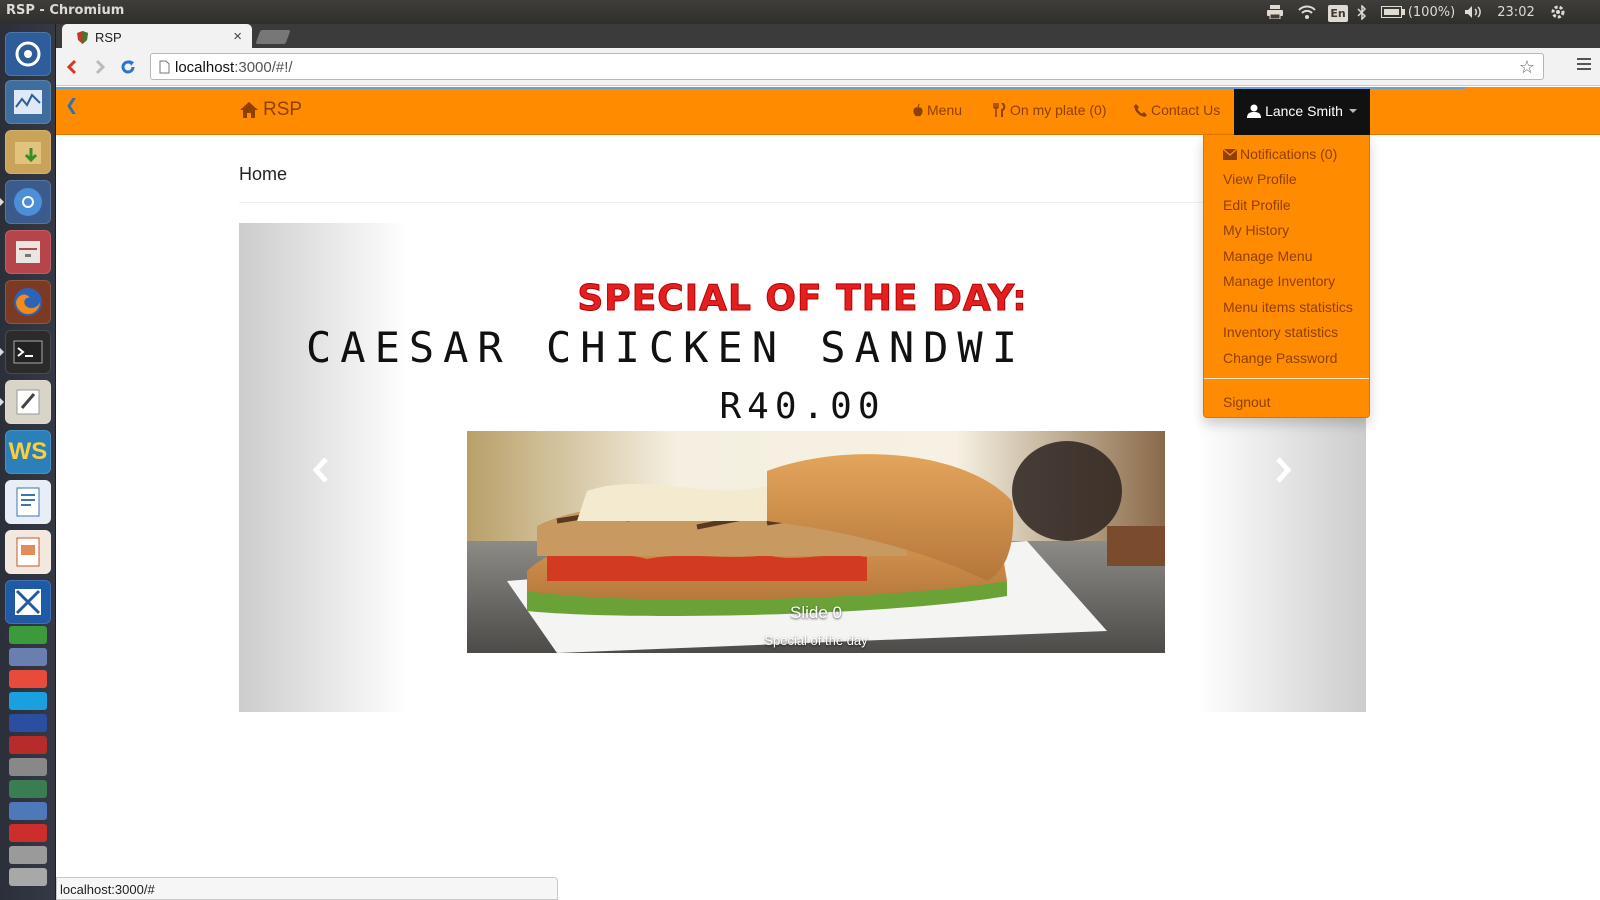  What do you see at coordinates (28, 811) in the screenshot?
I see `settings-app-icon` at bounding box center [28, 811].